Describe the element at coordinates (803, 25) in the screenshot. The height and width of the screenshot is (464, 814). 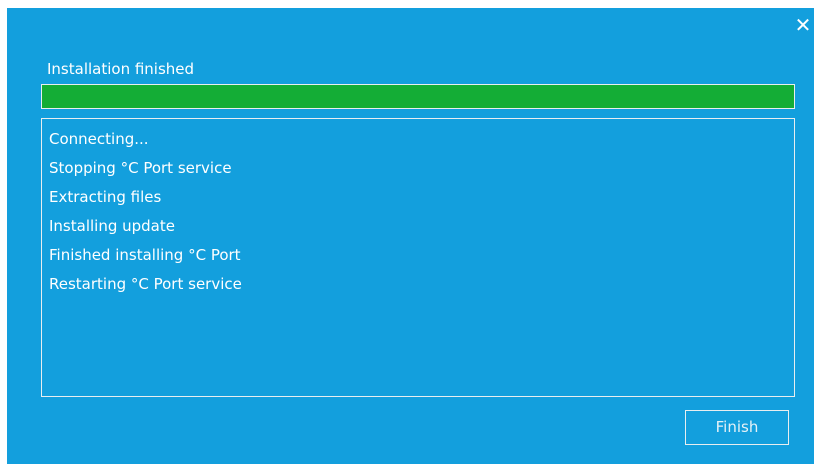
I see `close-icon: ✕` at that location.